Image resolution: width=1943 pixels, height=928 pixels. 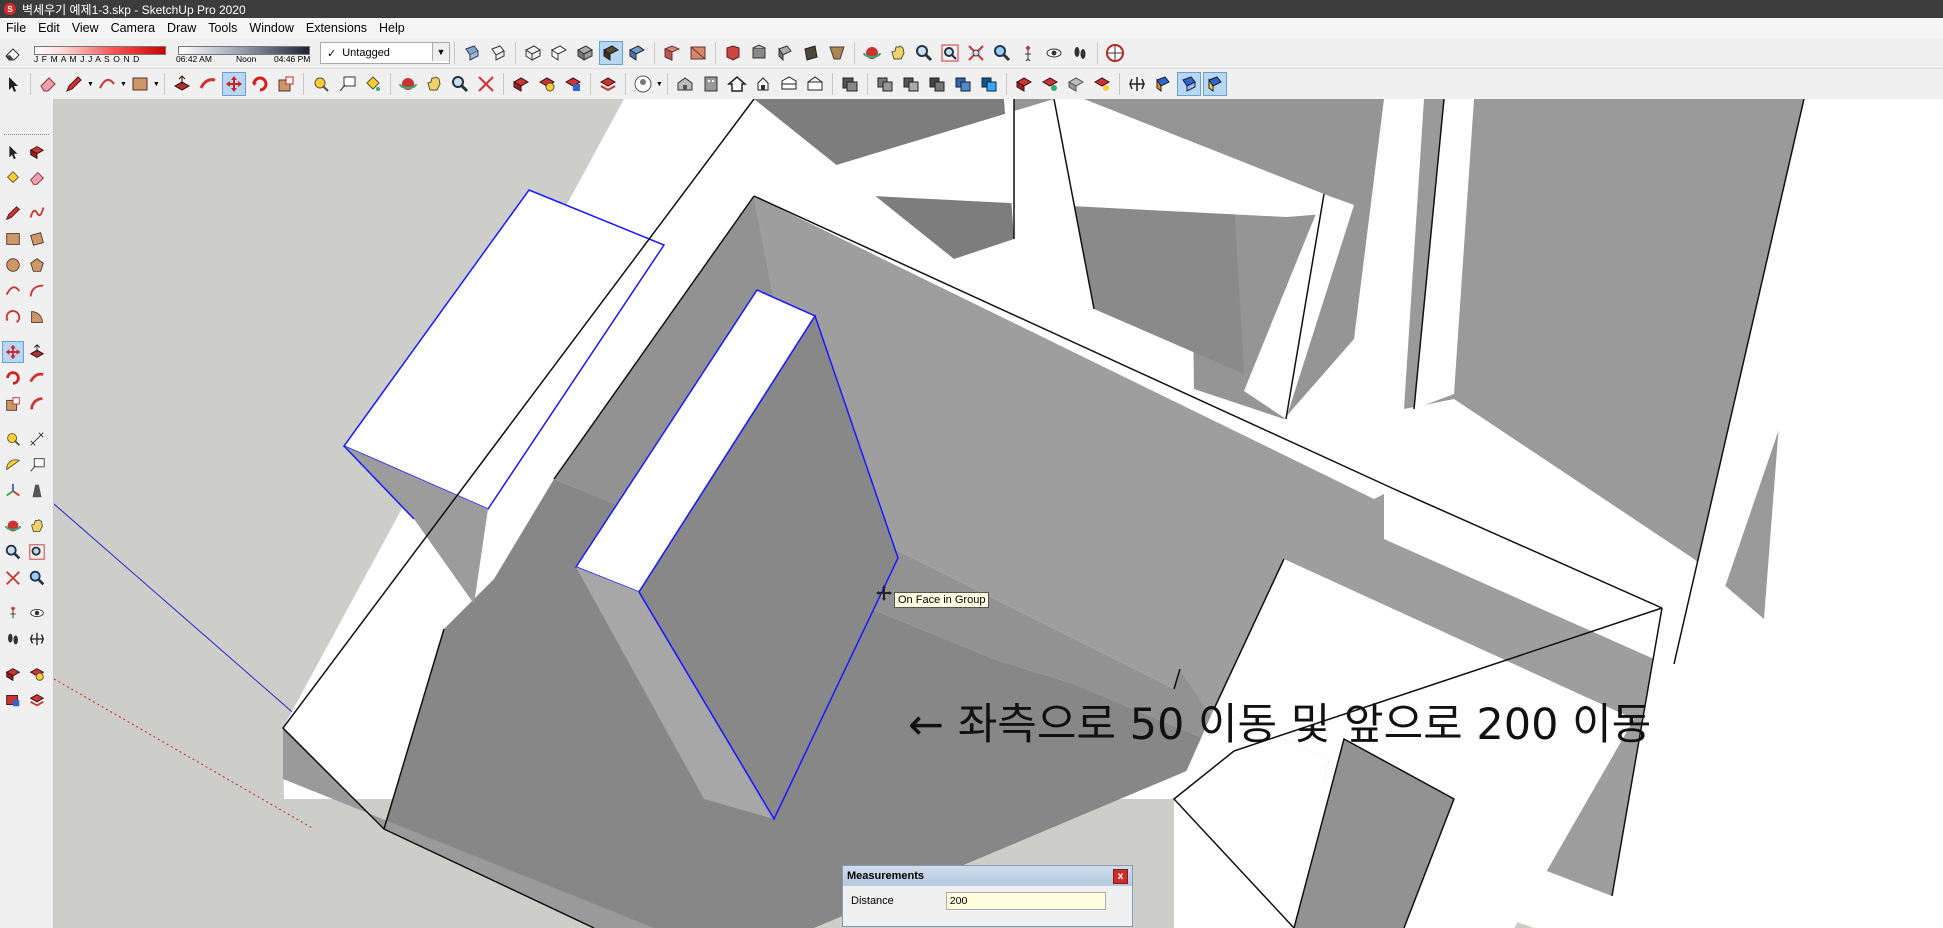 I want to click on select-icon, so click(x=13, y=84).